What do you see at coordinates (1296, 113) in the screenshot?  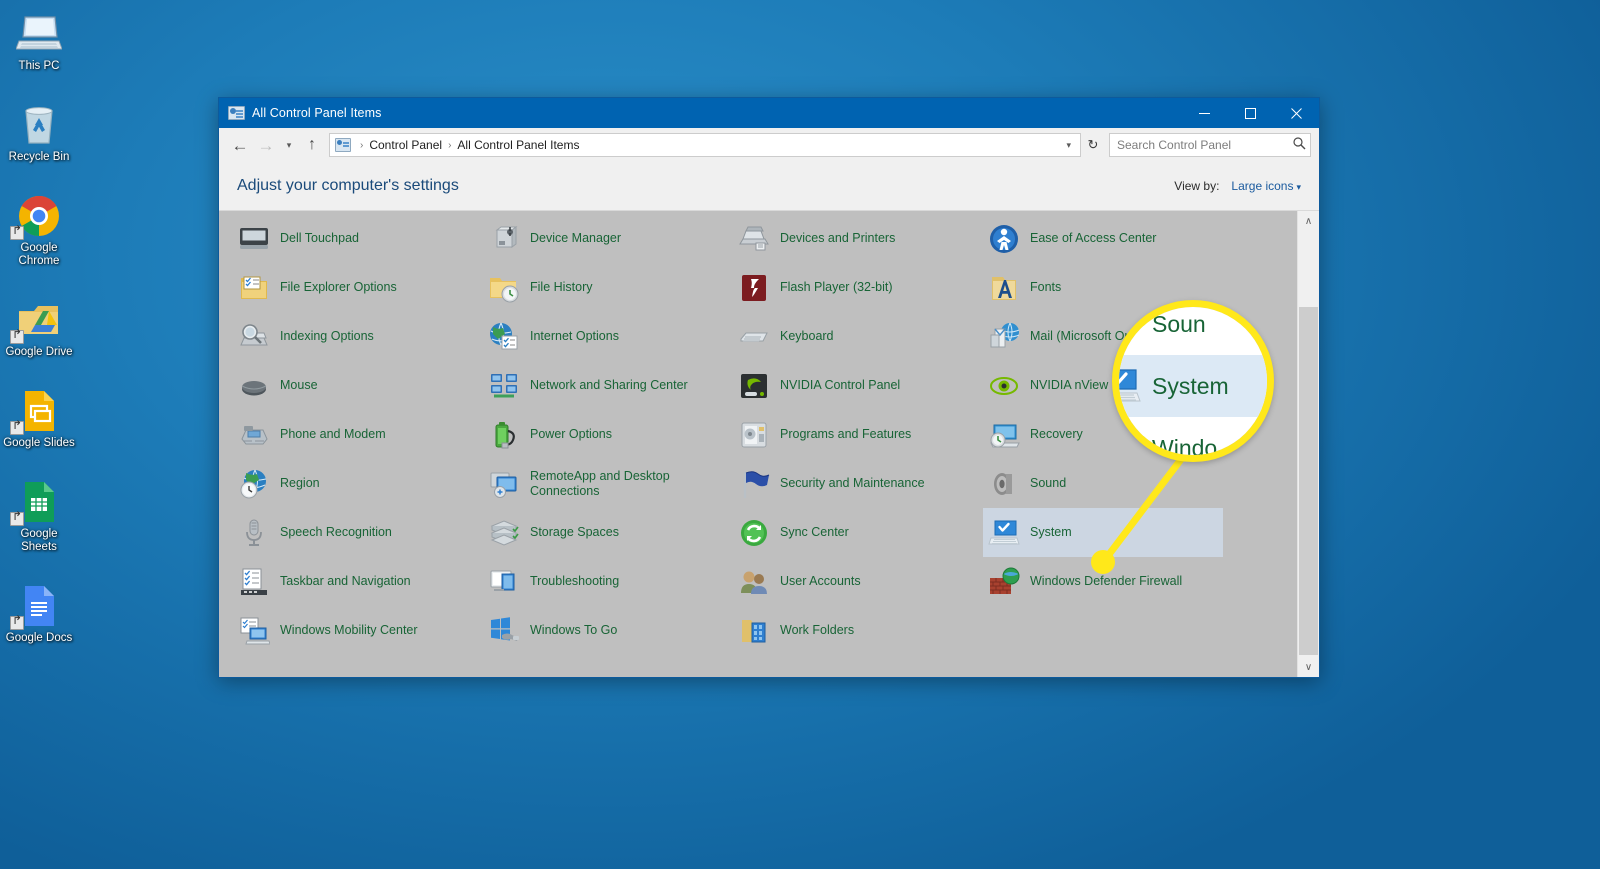 I see `close-button` at bounding box center [1296, 113].